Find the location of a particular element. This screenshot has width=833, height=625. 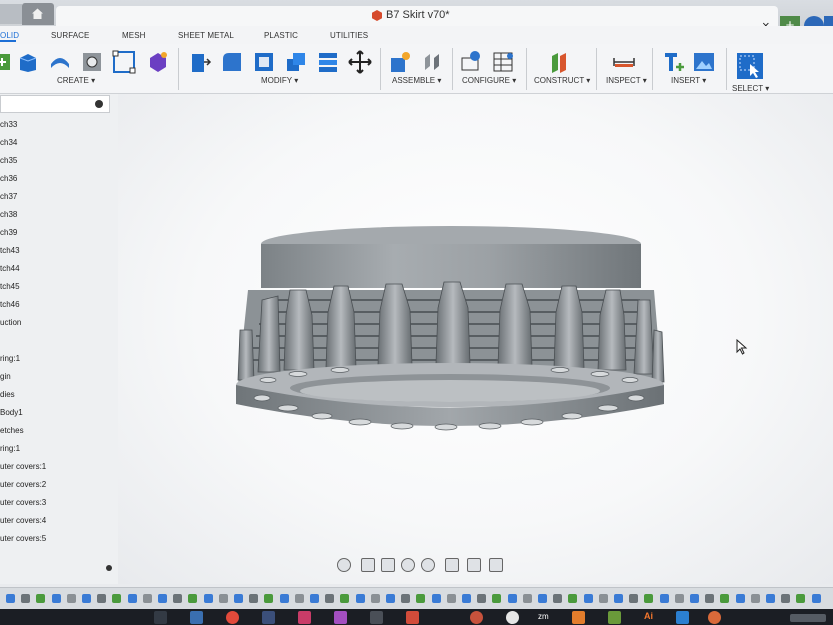

browser-item: tch43 is located at coordinates (10, 250).